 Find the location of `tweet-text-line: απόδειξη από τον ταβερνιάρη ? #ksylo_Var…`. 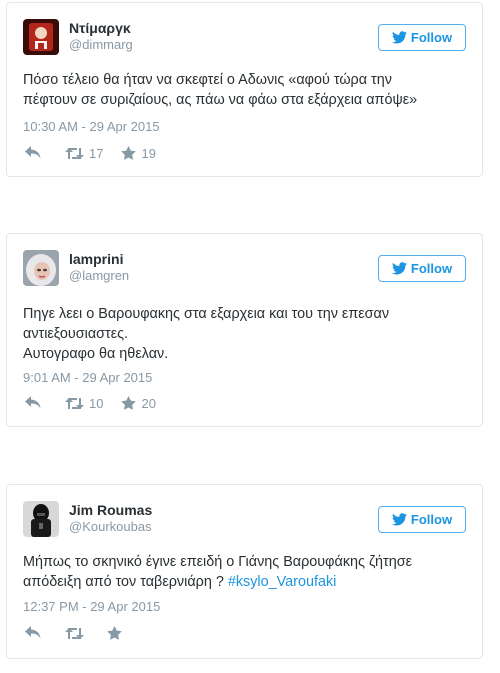

tweet-text-line: απόδειξη από τον ταβερνιάρη ? #ksylo_Var… is located at coordinates (245, 582).